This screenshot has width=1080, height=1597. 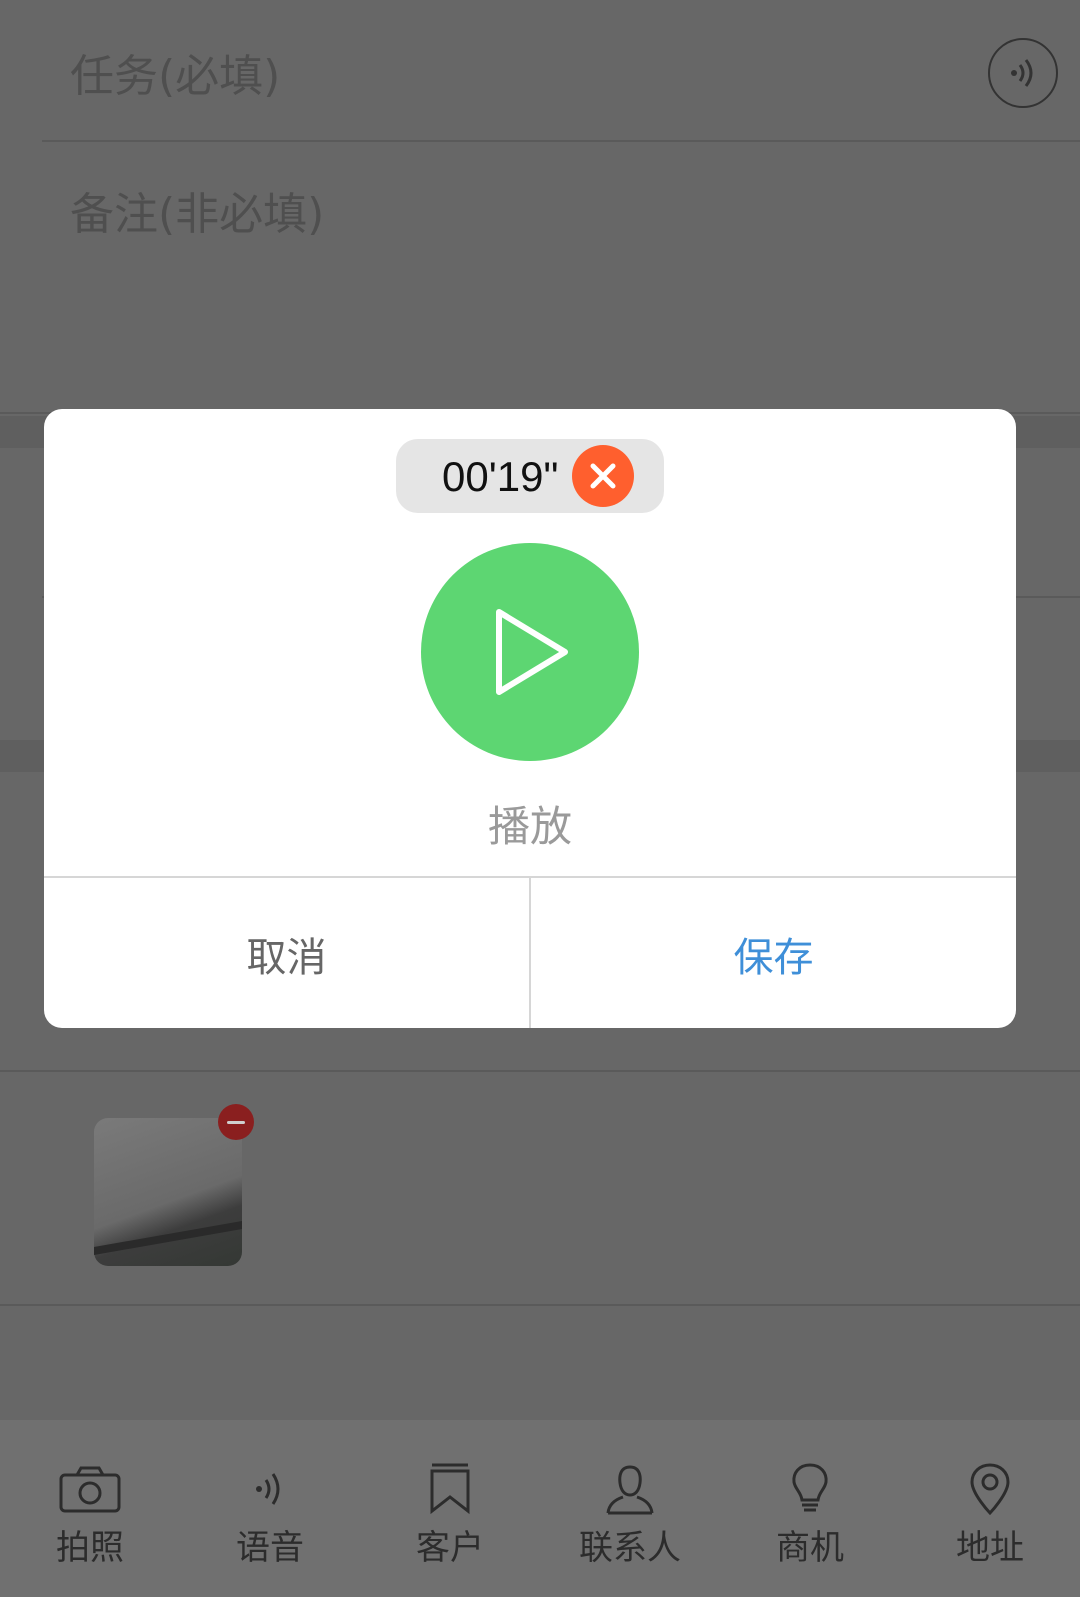 What do you see at coordinates (990, 1489) in the screenshot?
I see `location-pin-icon` at bounding box center [990, 1489].